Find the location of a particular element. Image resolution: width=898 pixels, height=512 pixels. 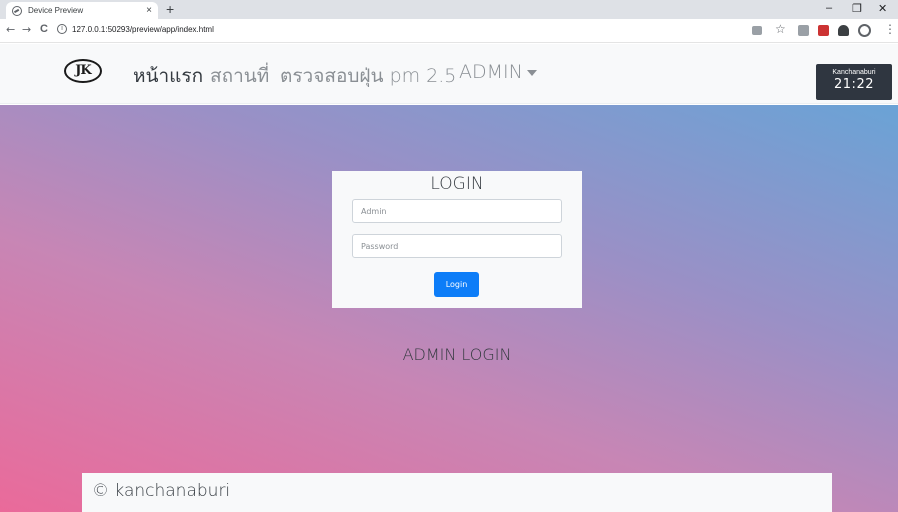

pdf-extension-icon is located at coordinates (823, 30).